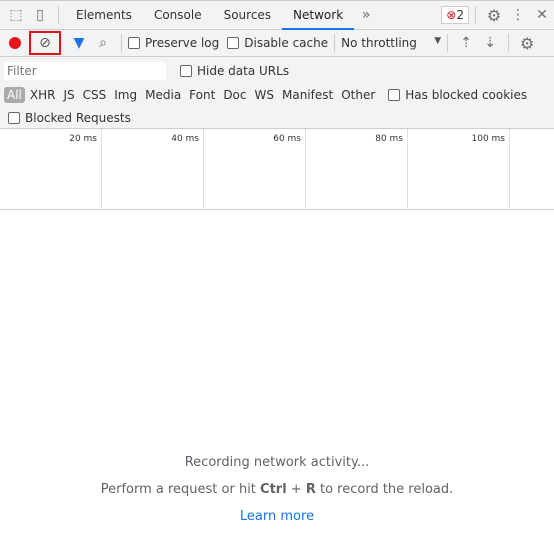 This screenshot has width=554, height=536. What do you see at coordinates (518, 15) in the screenshot?
I see `more-options-icon: ⋮` at bounding box center [518, 15].